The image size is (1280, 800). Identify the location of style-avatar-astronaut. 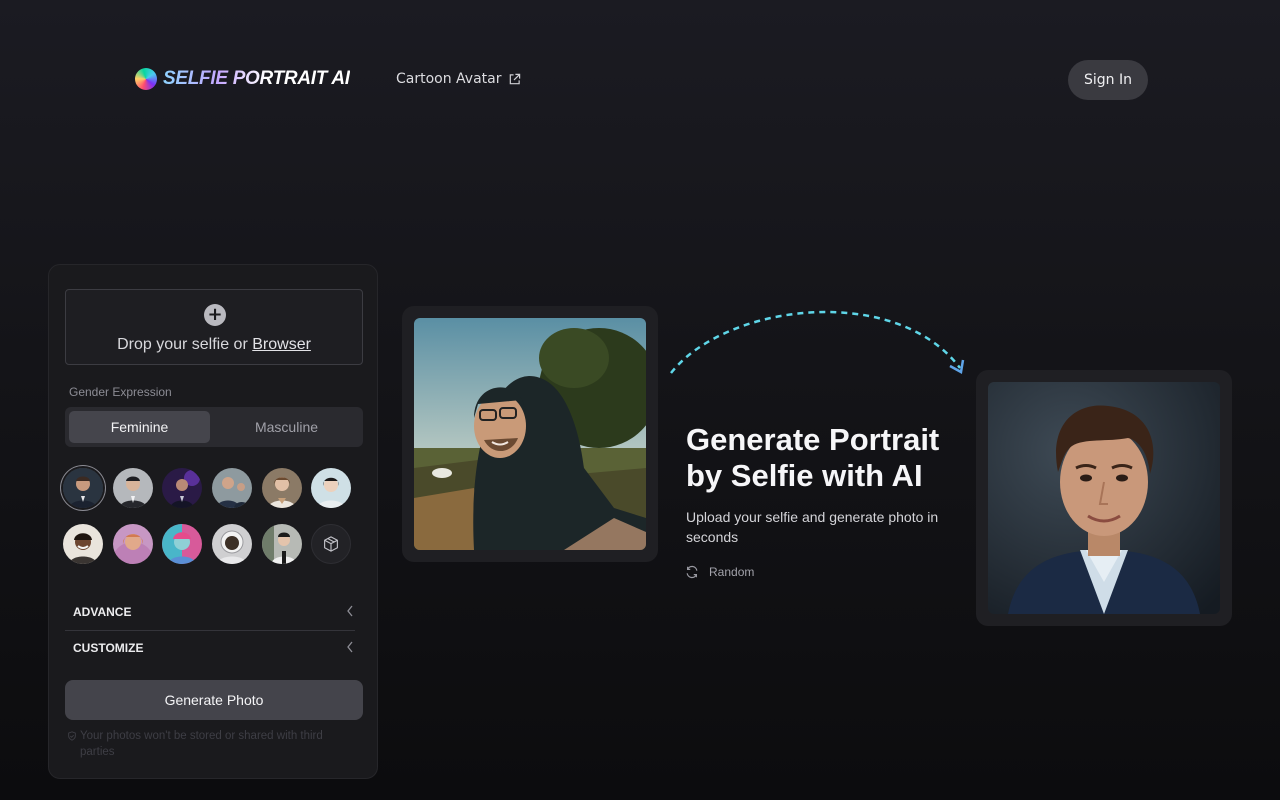
(232, 544).